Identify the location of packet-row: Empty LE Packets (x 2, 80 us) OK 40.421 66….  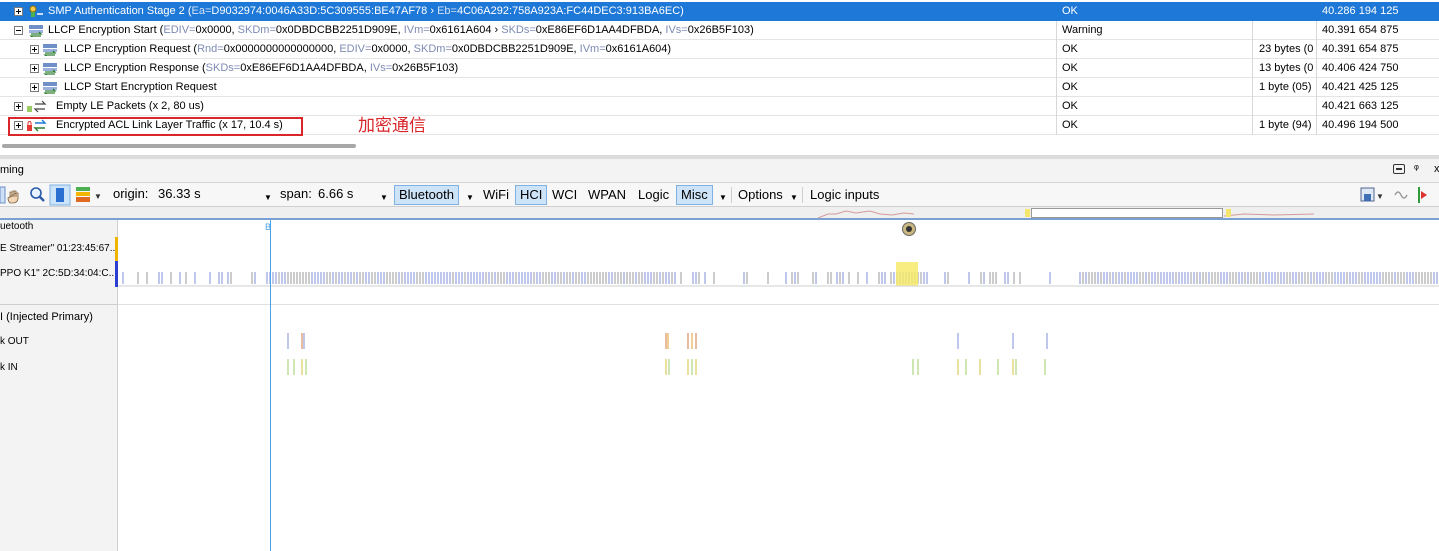
(719, 106).